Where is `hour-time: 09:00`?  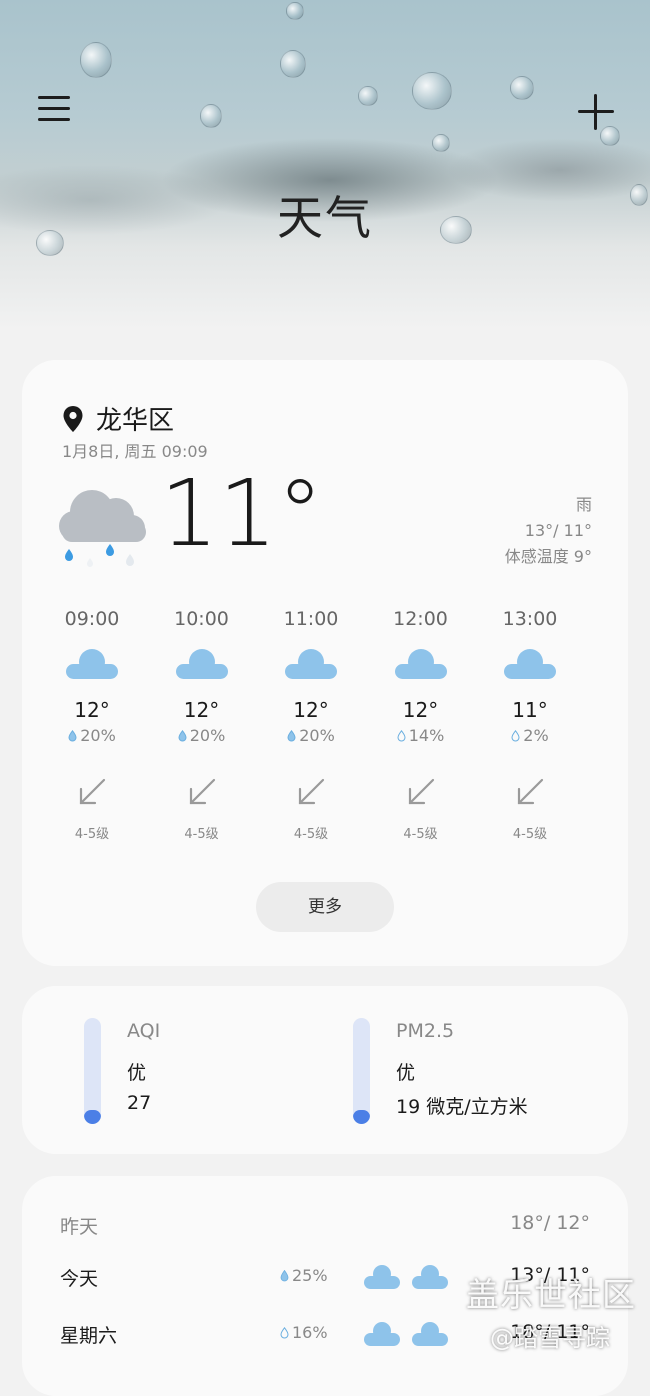 hour-time: 09:00 is located at coordinates (92, 619).